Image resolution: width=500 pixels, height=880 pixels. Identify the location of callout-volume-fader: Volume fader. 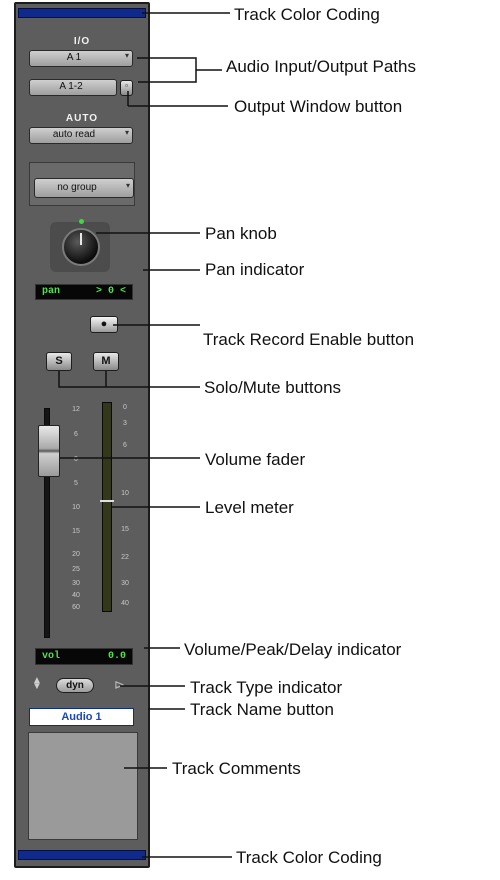
(255, 459).